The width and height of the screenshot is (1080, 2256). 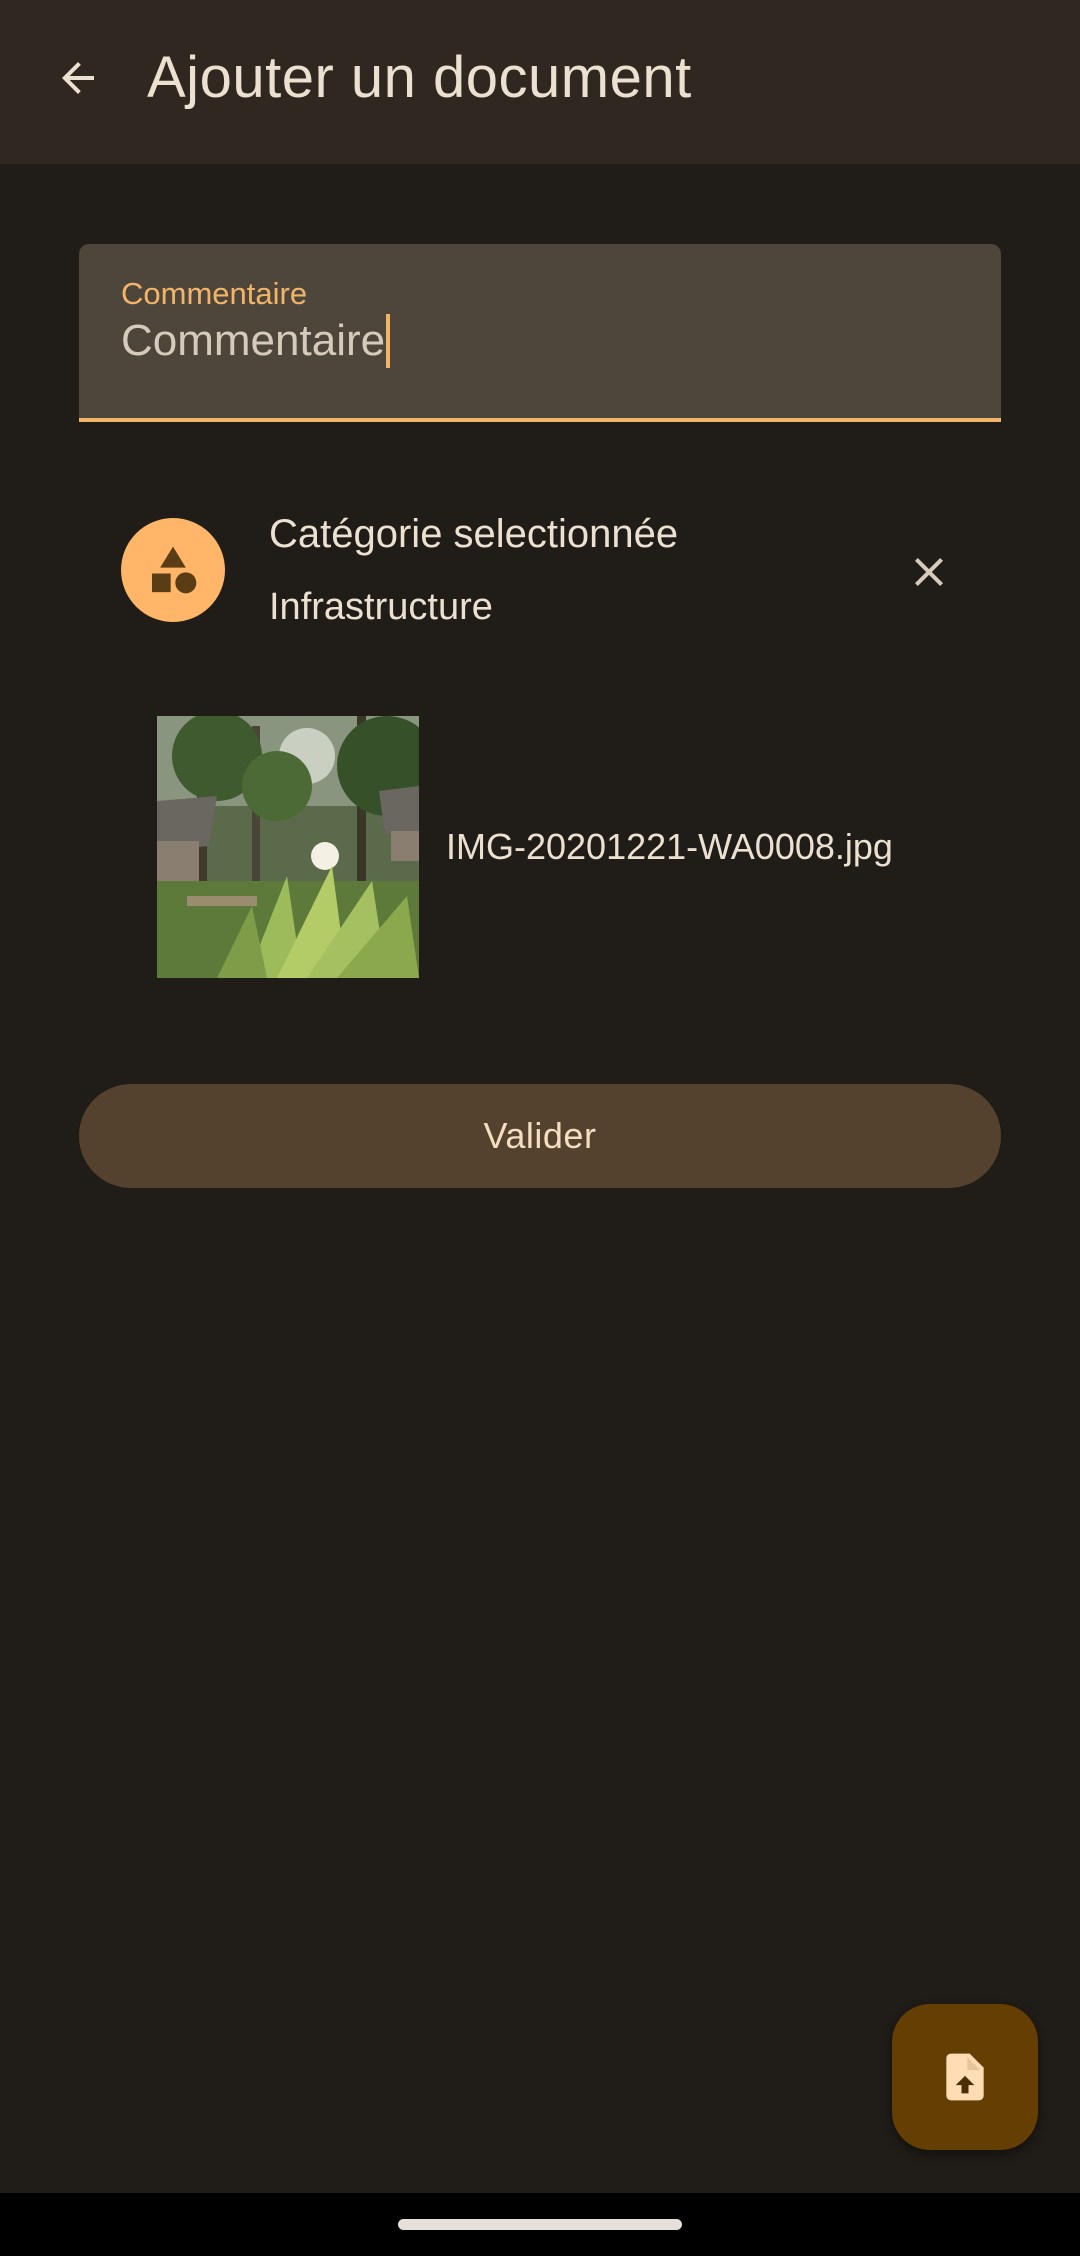 I want to click on selected-category: Catégorie selectionnée Infrastructure, so click(x=540, y=570).